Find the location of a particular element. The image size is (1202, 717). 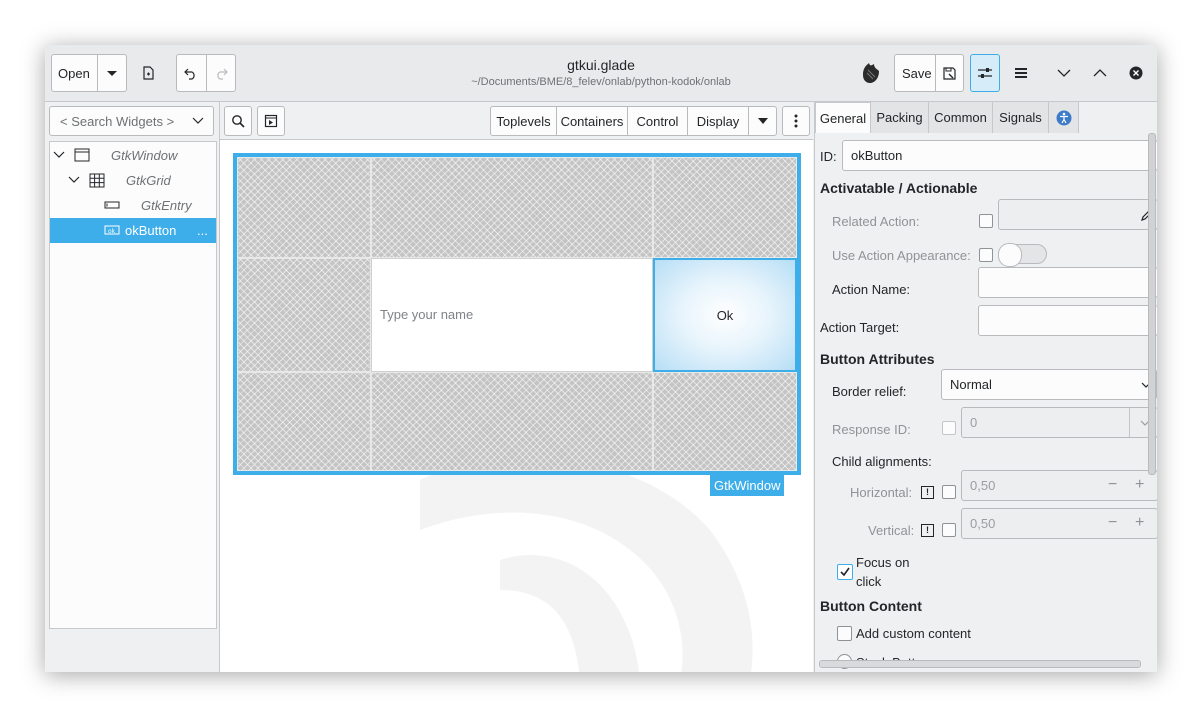

search-widgets-combo: < Search Widgets > is located at coordinates (131, 121).